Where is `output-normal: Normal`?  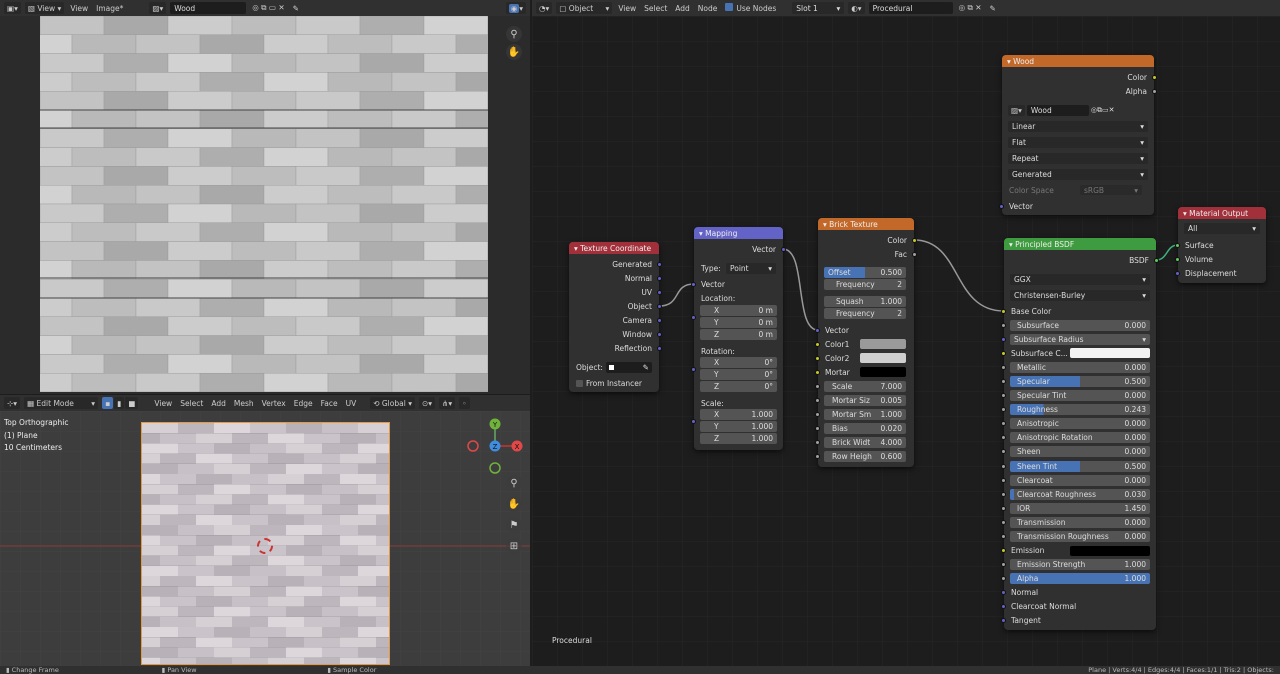
output-normal: Normal is located at coordinates (615, 278).